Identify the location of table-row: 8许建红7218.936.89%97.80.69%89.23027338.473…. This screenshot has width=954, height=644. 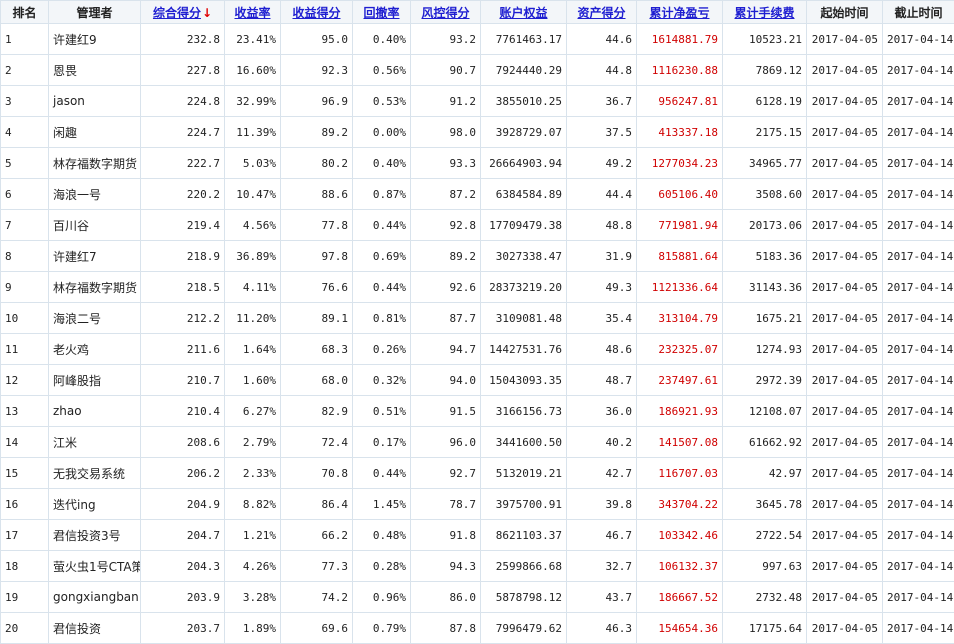
(477, 256).